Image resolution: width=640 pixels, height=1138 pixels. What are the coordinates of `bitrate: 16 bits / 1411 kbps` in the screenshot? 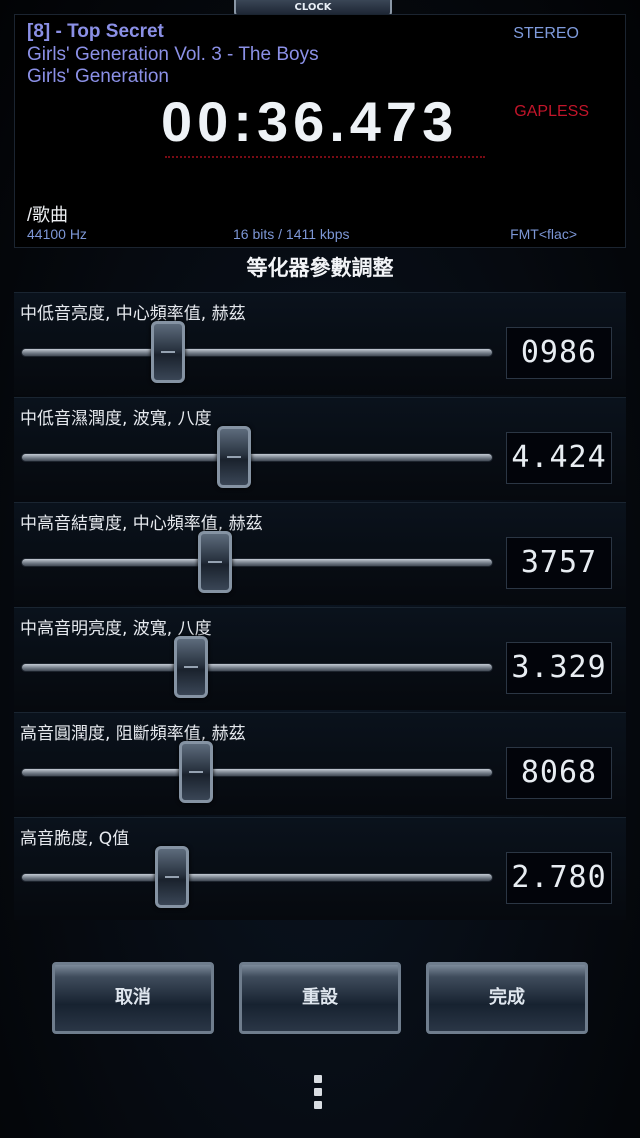 It's located at (291, 234).